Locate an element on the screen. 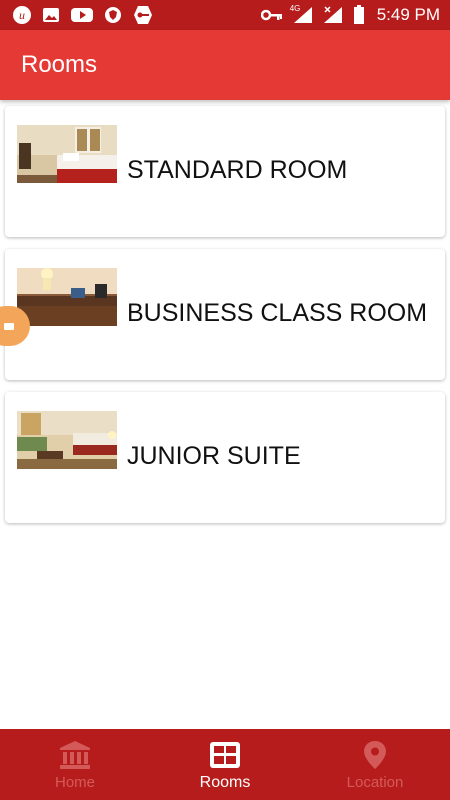 The width and height of the screenshot is (450, 800). youtube-icon is located at coordinates (82, 15).